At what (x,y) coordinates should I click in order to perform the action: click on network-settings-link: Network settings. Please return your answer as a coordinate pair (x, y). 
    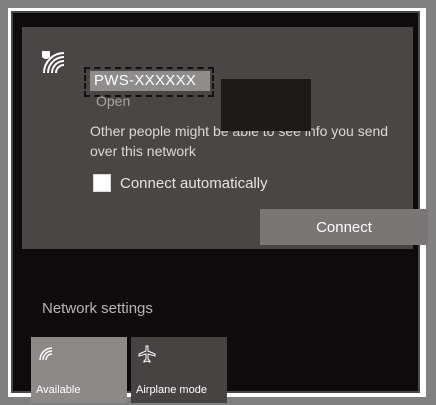
    Looking at the image, I should click on (97, 308).